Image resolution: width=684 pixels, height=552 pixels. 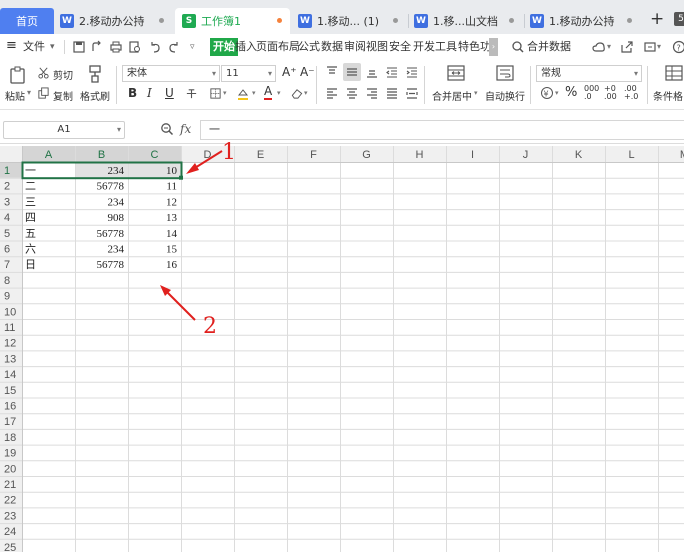 I want to click on format-painter-button: 格式刷, so click(x=95, y=95).